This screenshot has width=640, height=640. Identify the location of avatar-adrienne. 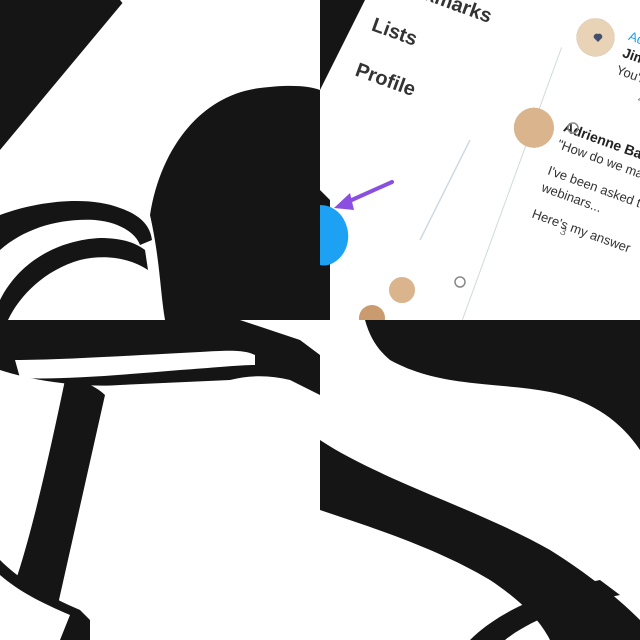
(534, 128).